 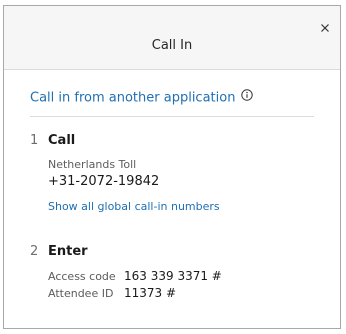 What do you see at coordinates (82, 276) in the screenshot?
I see `access-code-label: Access code` at bounding box center [82, 276].